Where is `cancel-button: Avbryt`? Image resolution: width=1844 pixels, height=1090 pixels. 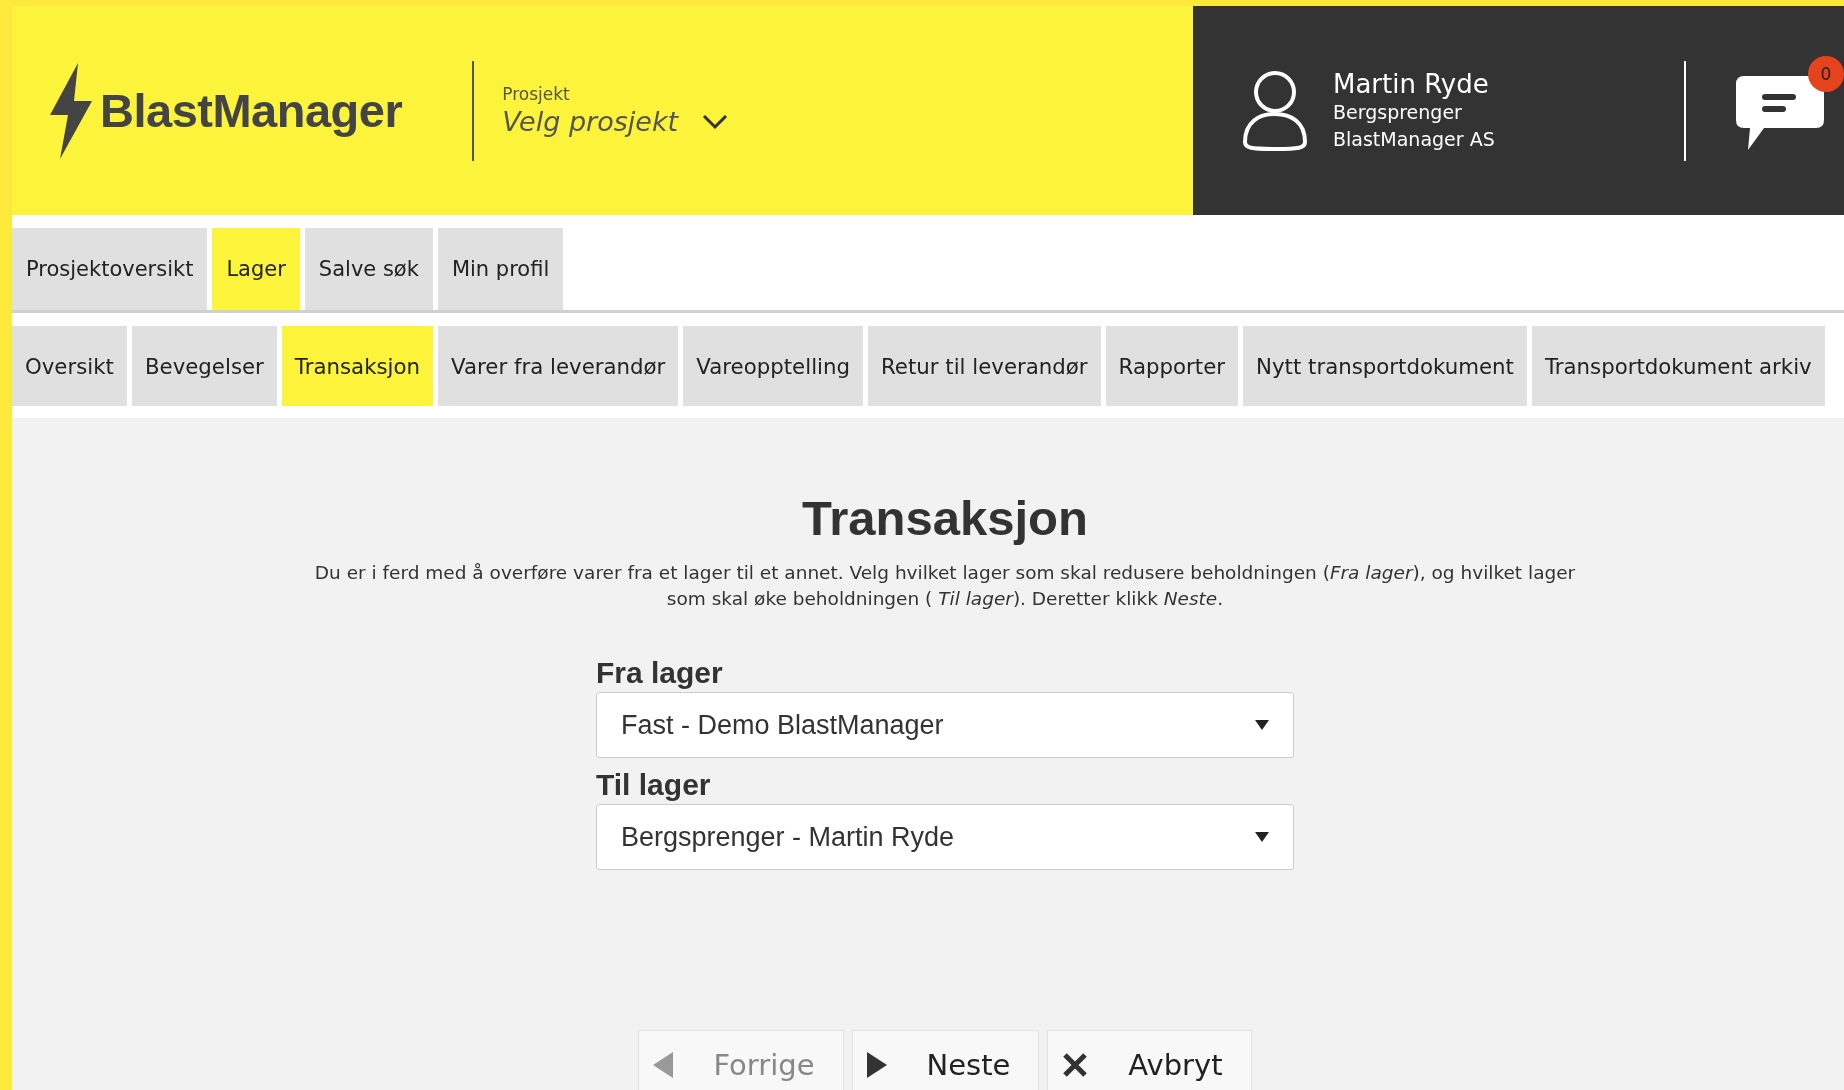 cancel-button: Avbryt is located at coordinates (1149, 1060).